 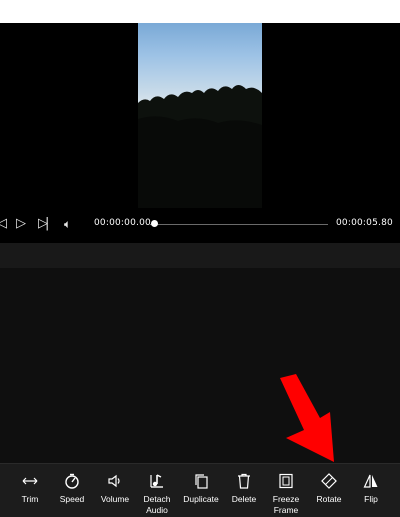 I want to click on volume-button: Volume, so click(x=115, y=488).